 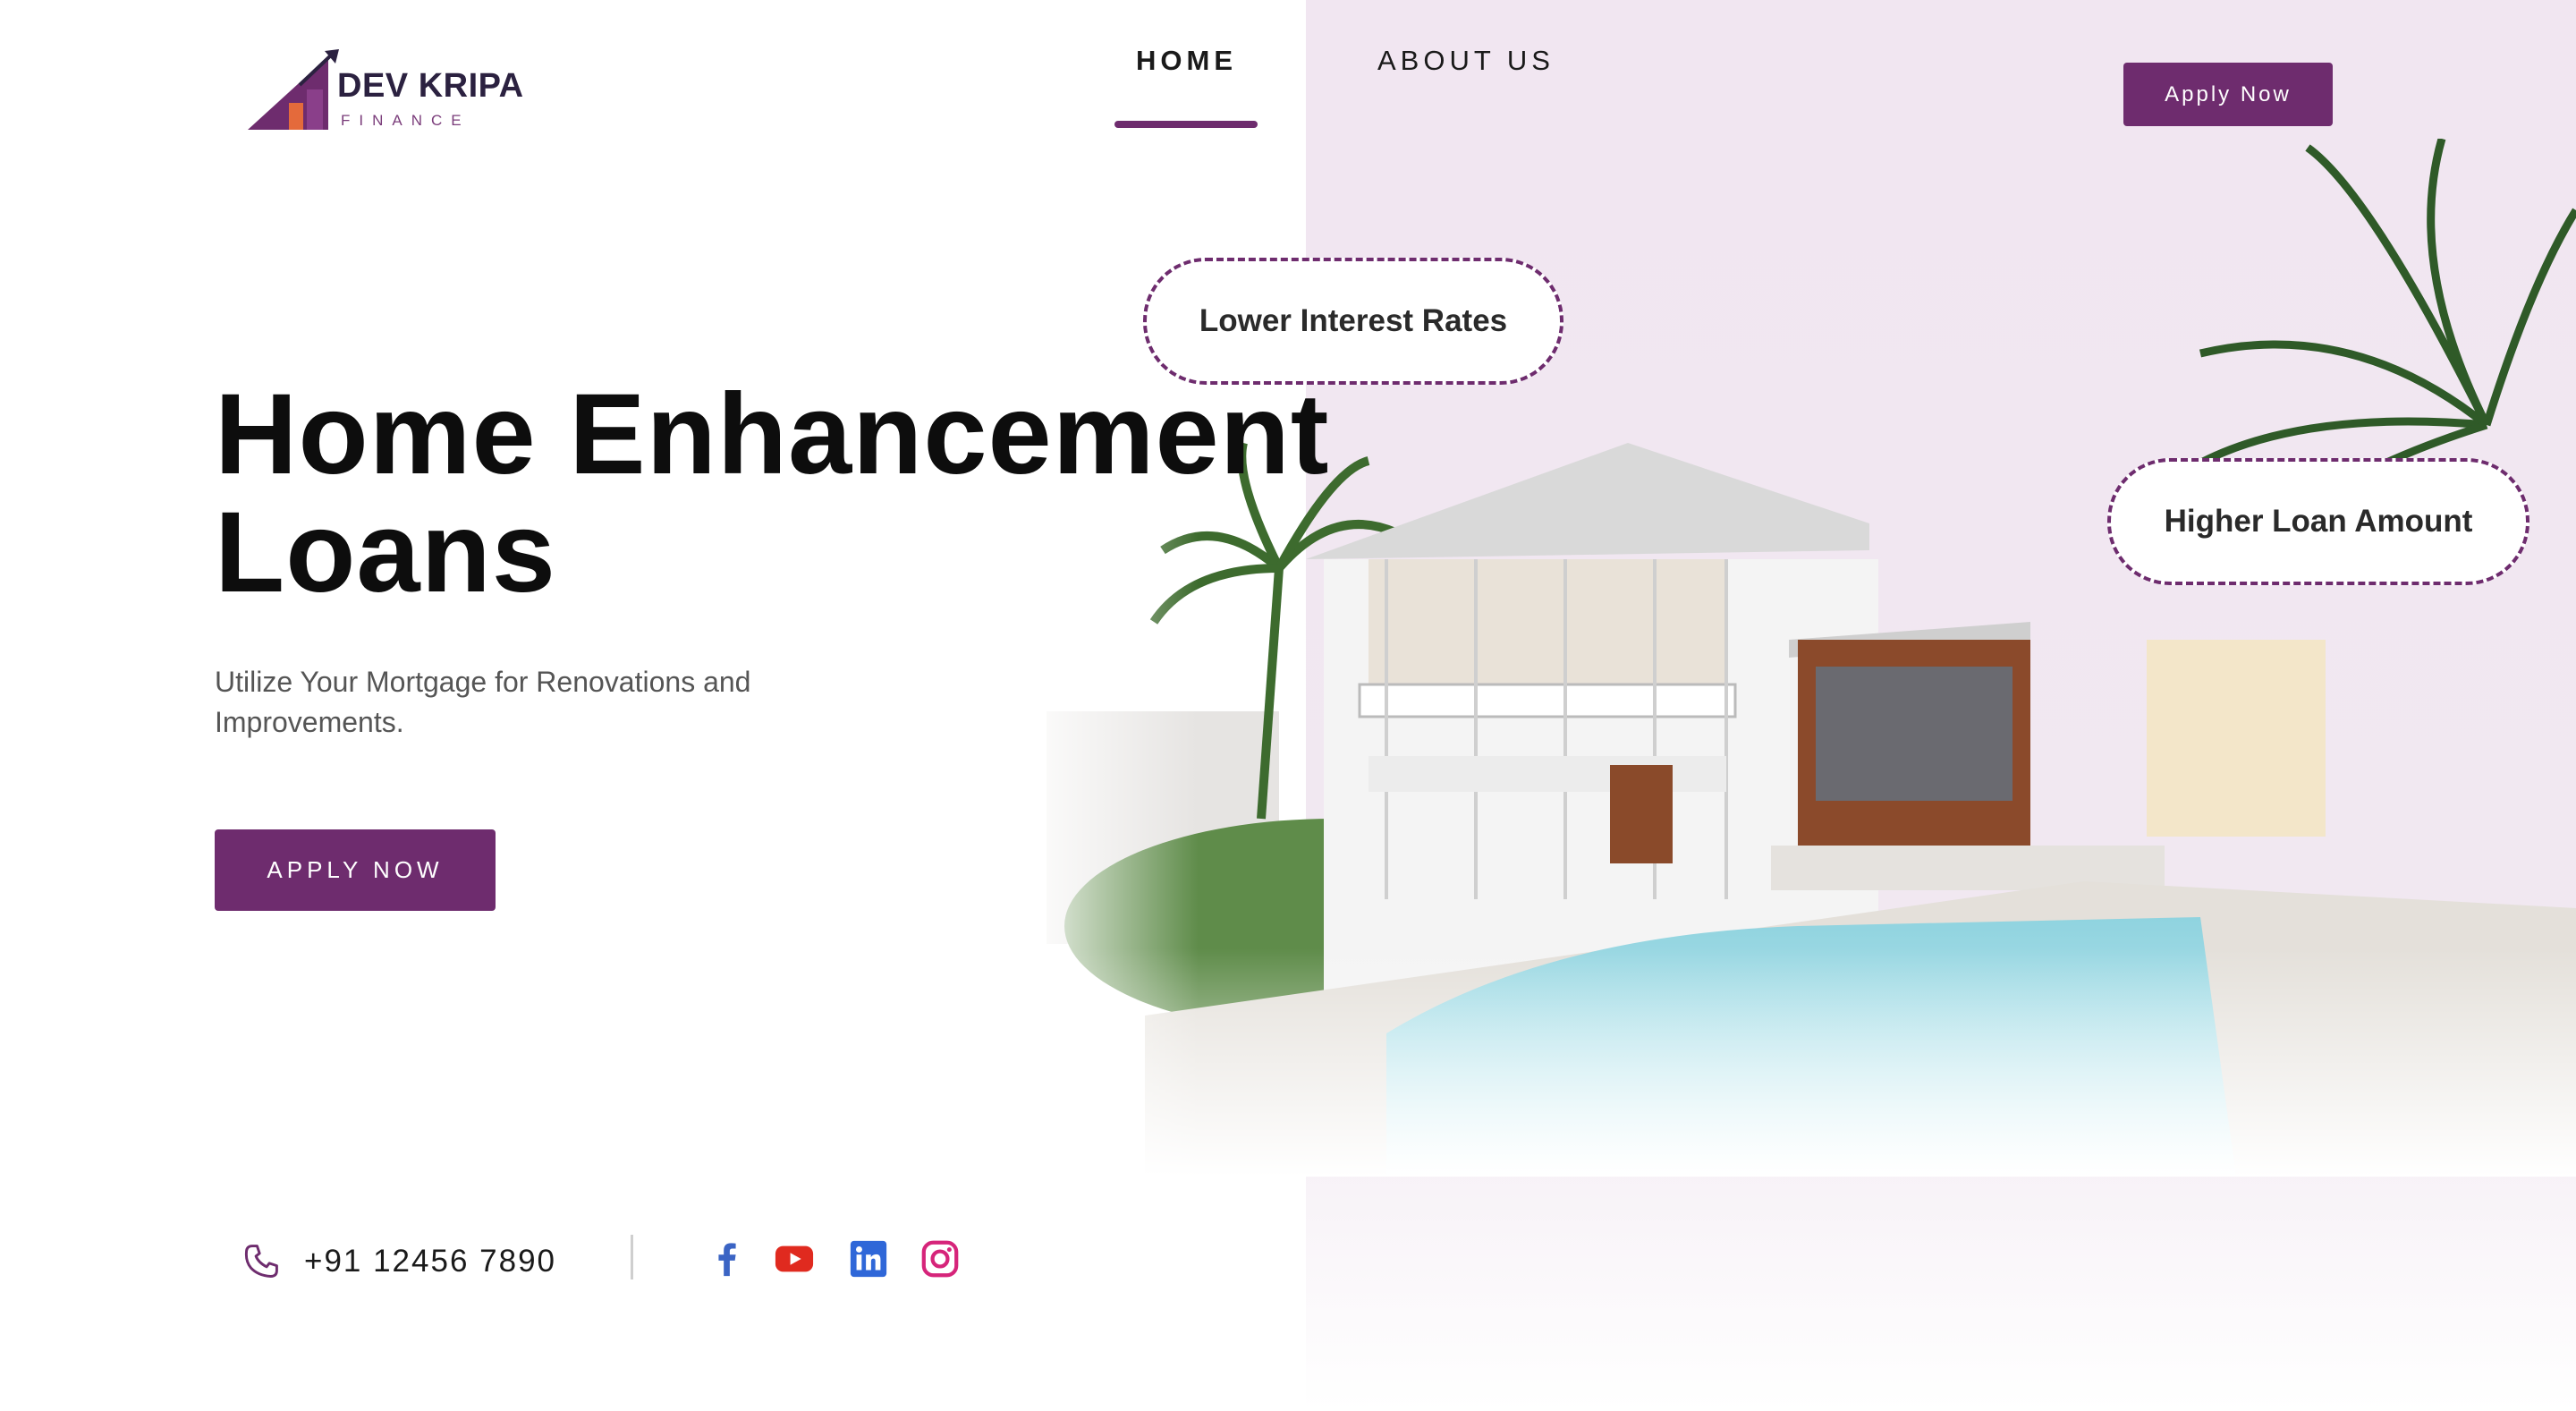 I want to click on brand-name: DEV KRIPA, so click(x=430, y=86).